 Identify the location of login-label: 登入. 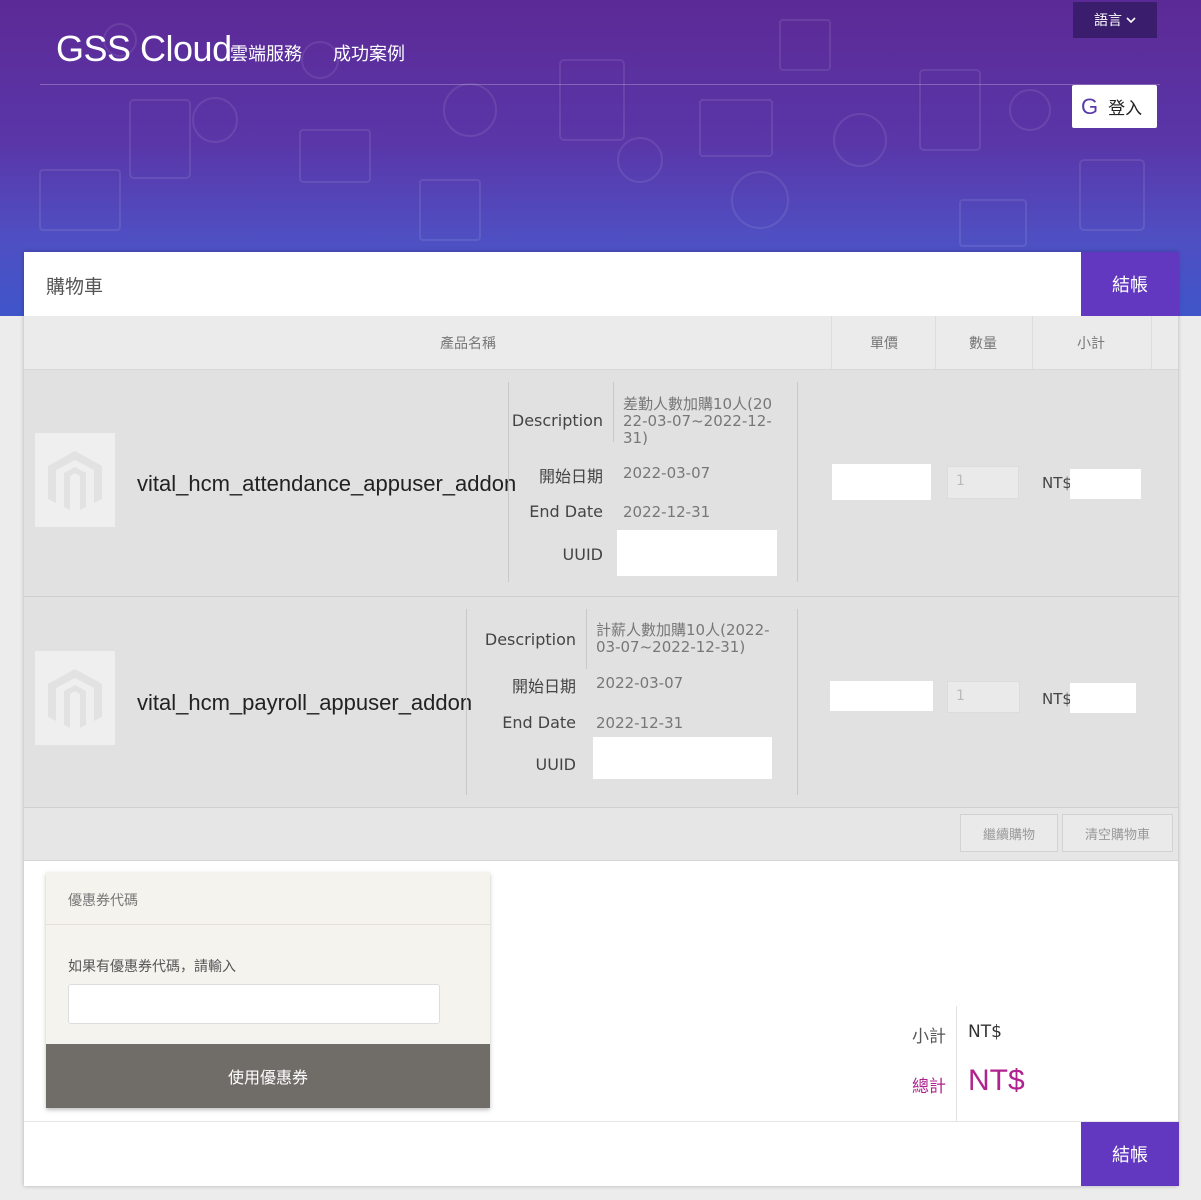
(1125, 109).